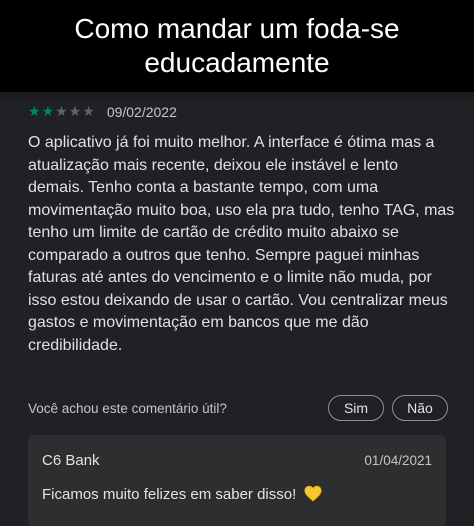  I want to click on developer-reply-date: 01/04/2021, so click(398, 460).